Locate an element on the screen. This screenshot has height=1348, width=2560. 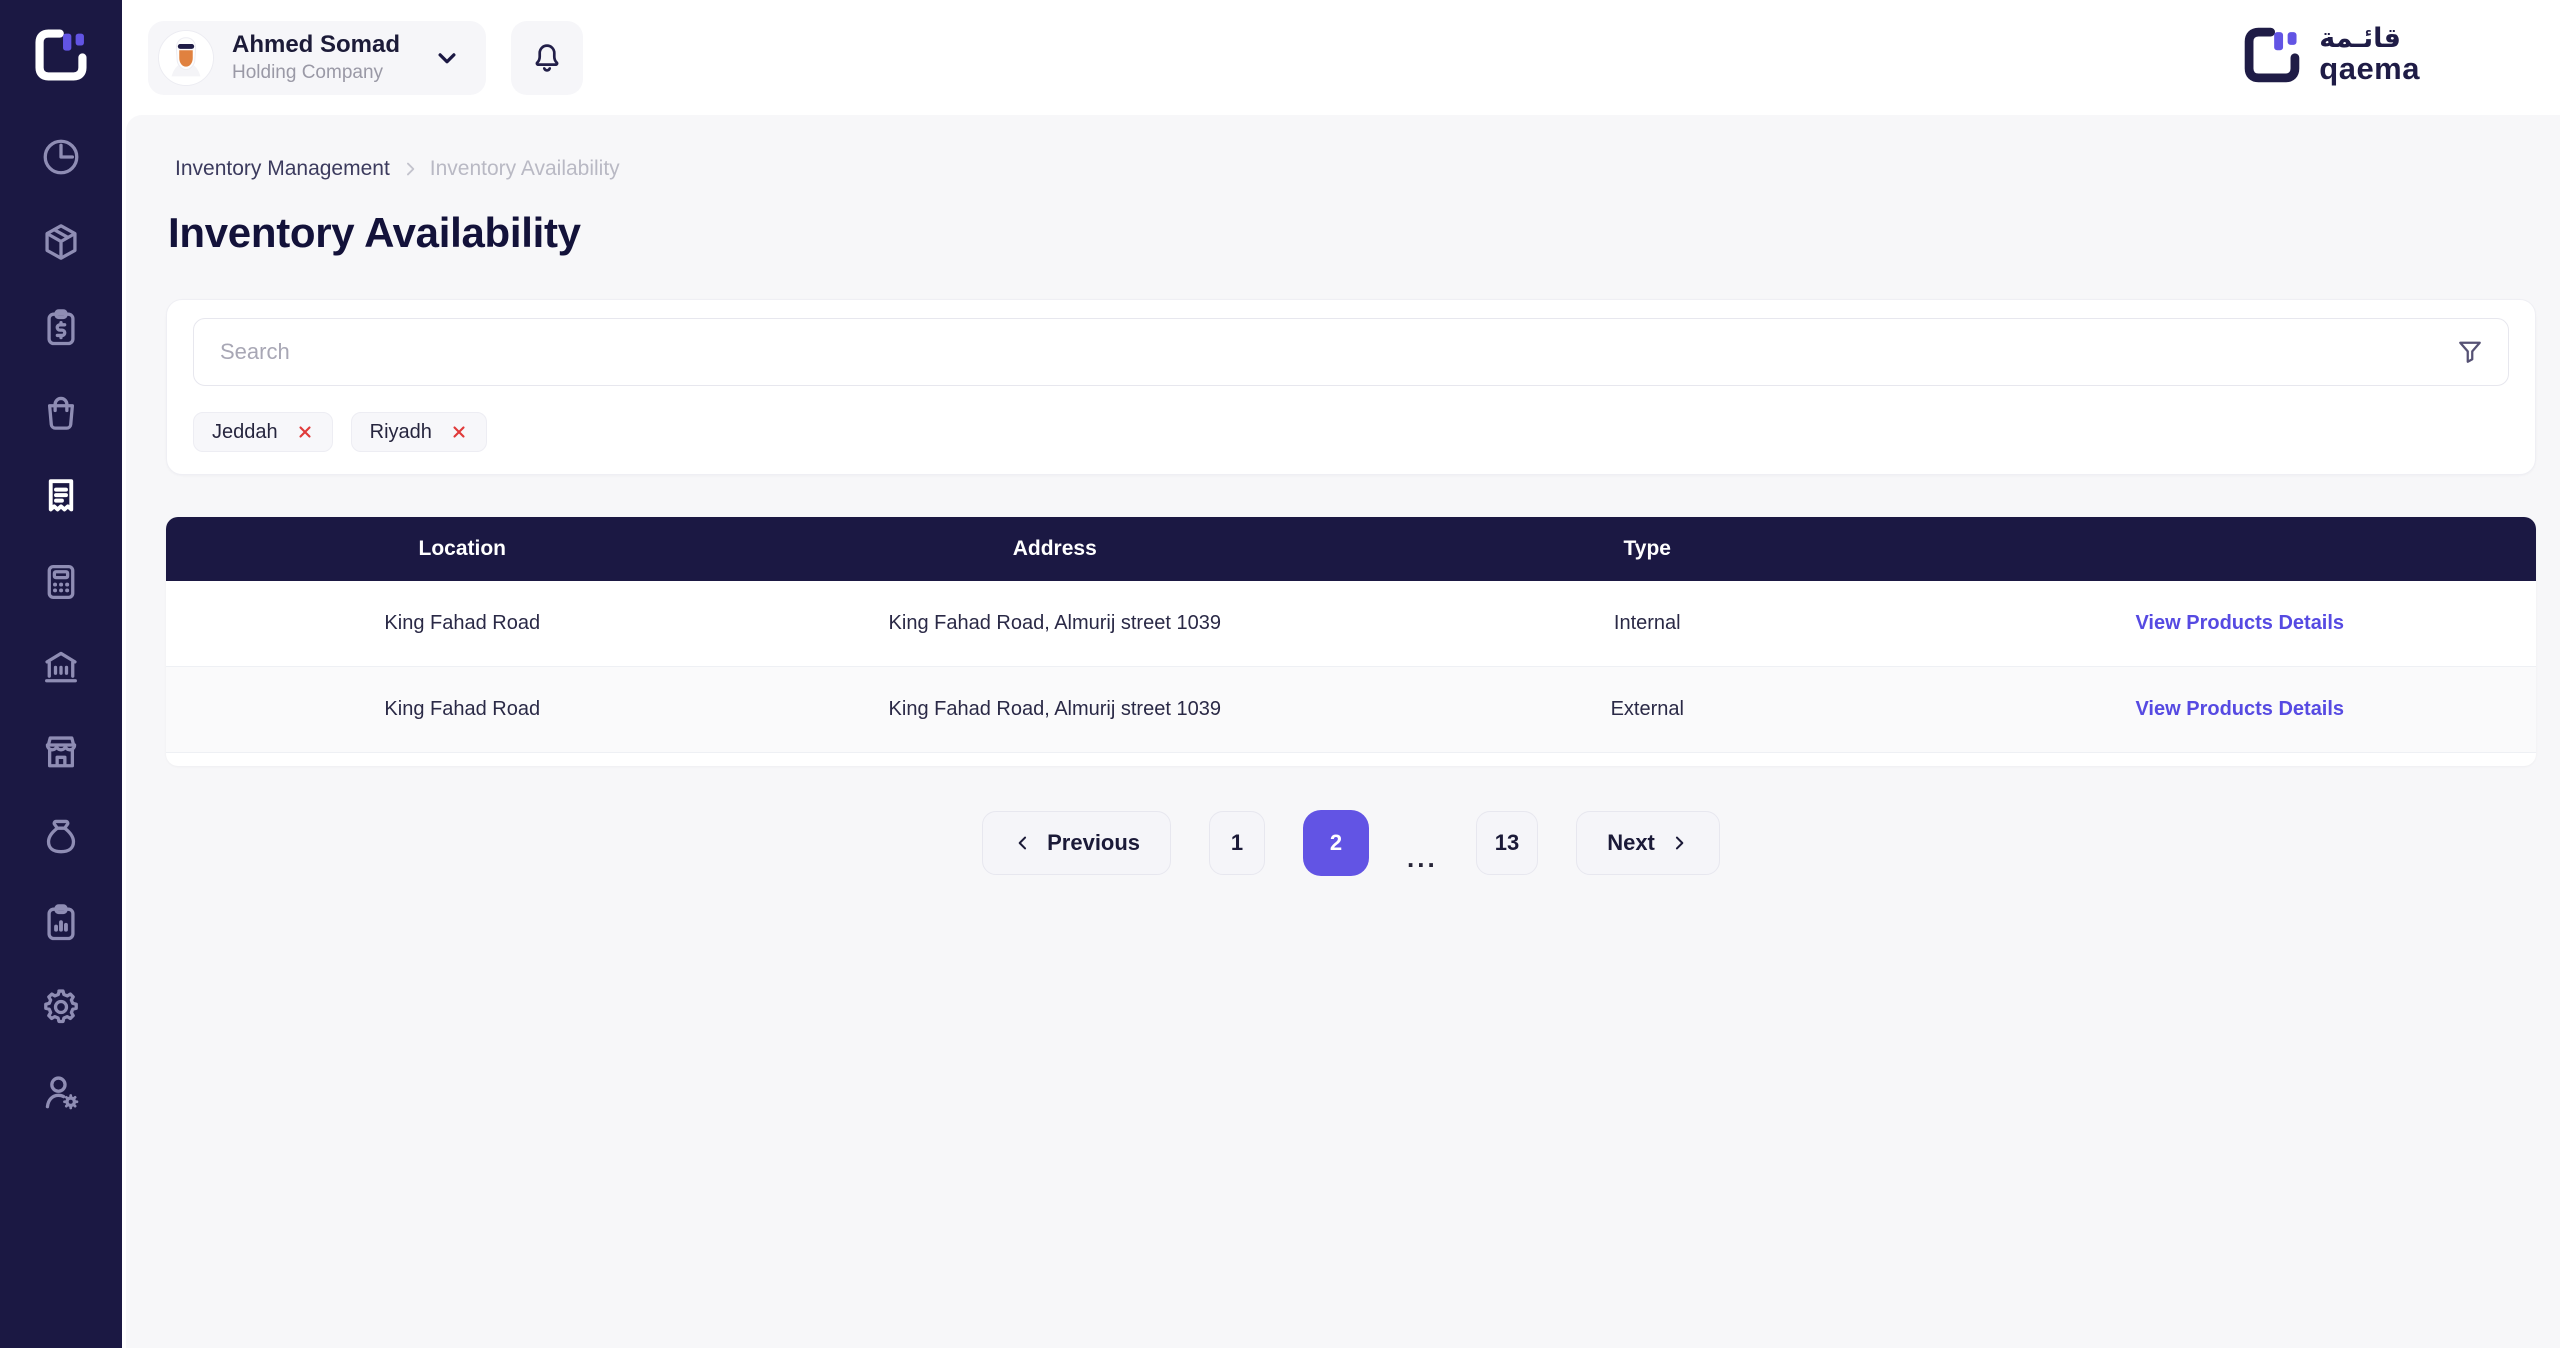
cell-type: External is located at coordinates (1647, 709).